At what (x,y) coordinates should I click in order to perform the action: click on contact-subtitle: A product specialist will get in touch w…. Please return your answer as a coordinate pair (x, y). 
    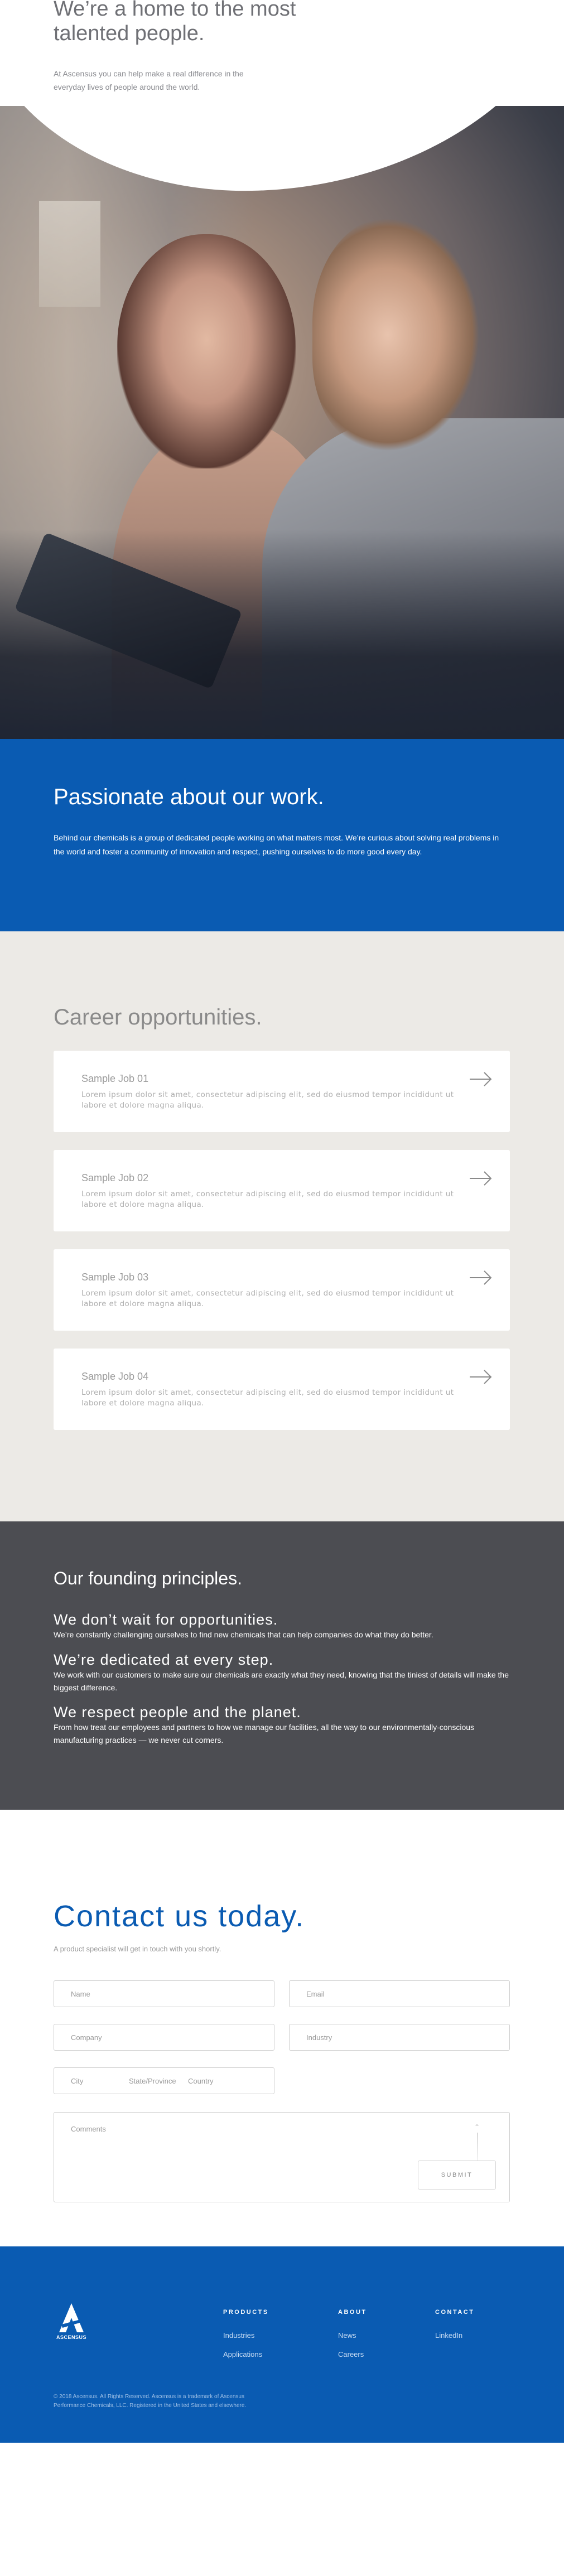
    Looking at the image, I should click on (138, 1949).